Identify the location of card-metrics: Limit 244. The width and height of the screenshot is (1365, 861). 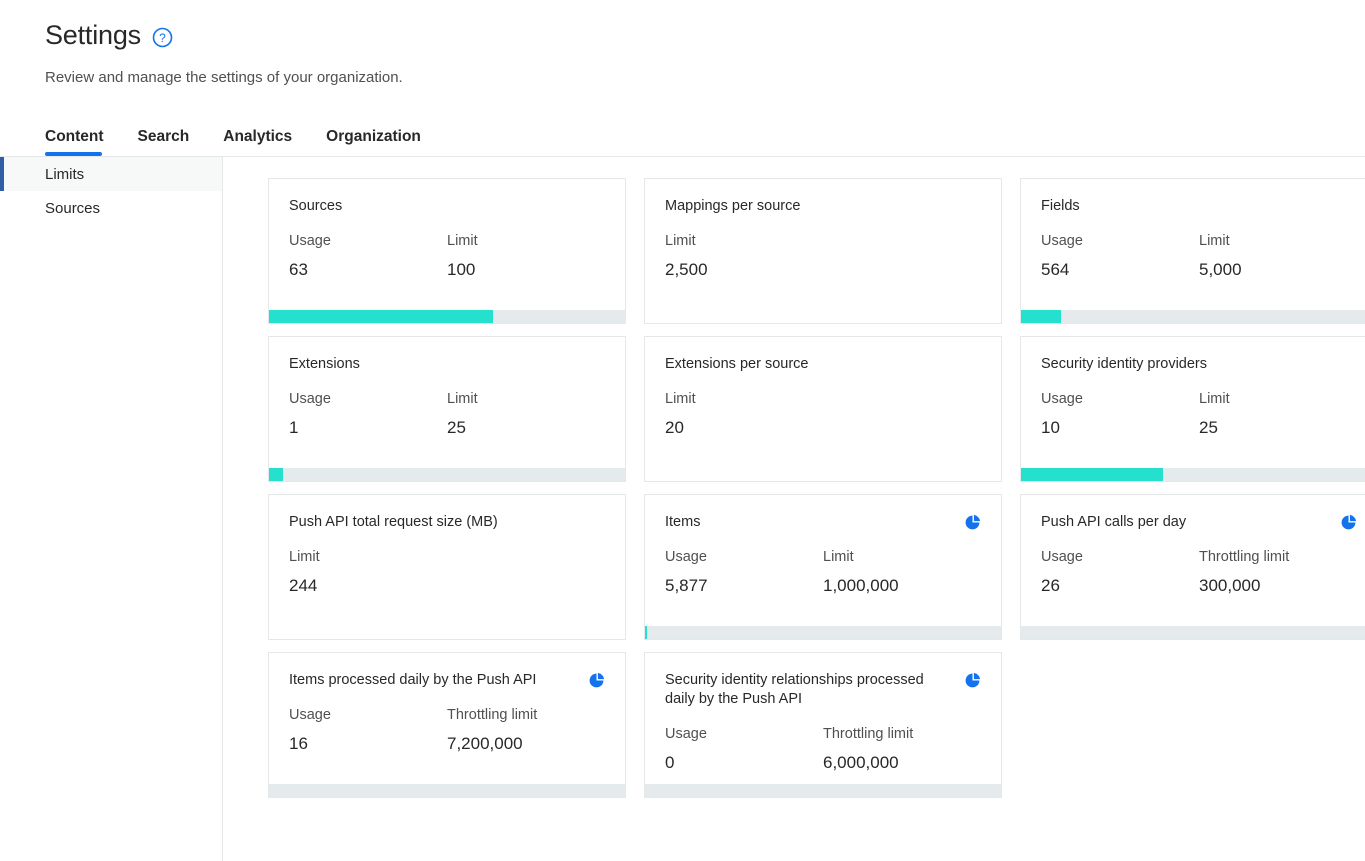
(447, 572).